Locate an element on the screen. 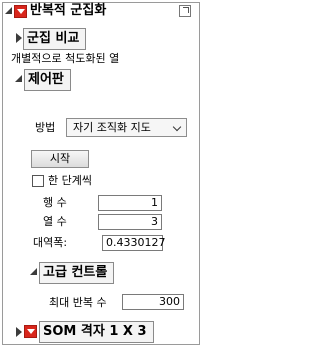  advanced-controls-header: 고급 컨트롤 is located at coordinates (77, 273).